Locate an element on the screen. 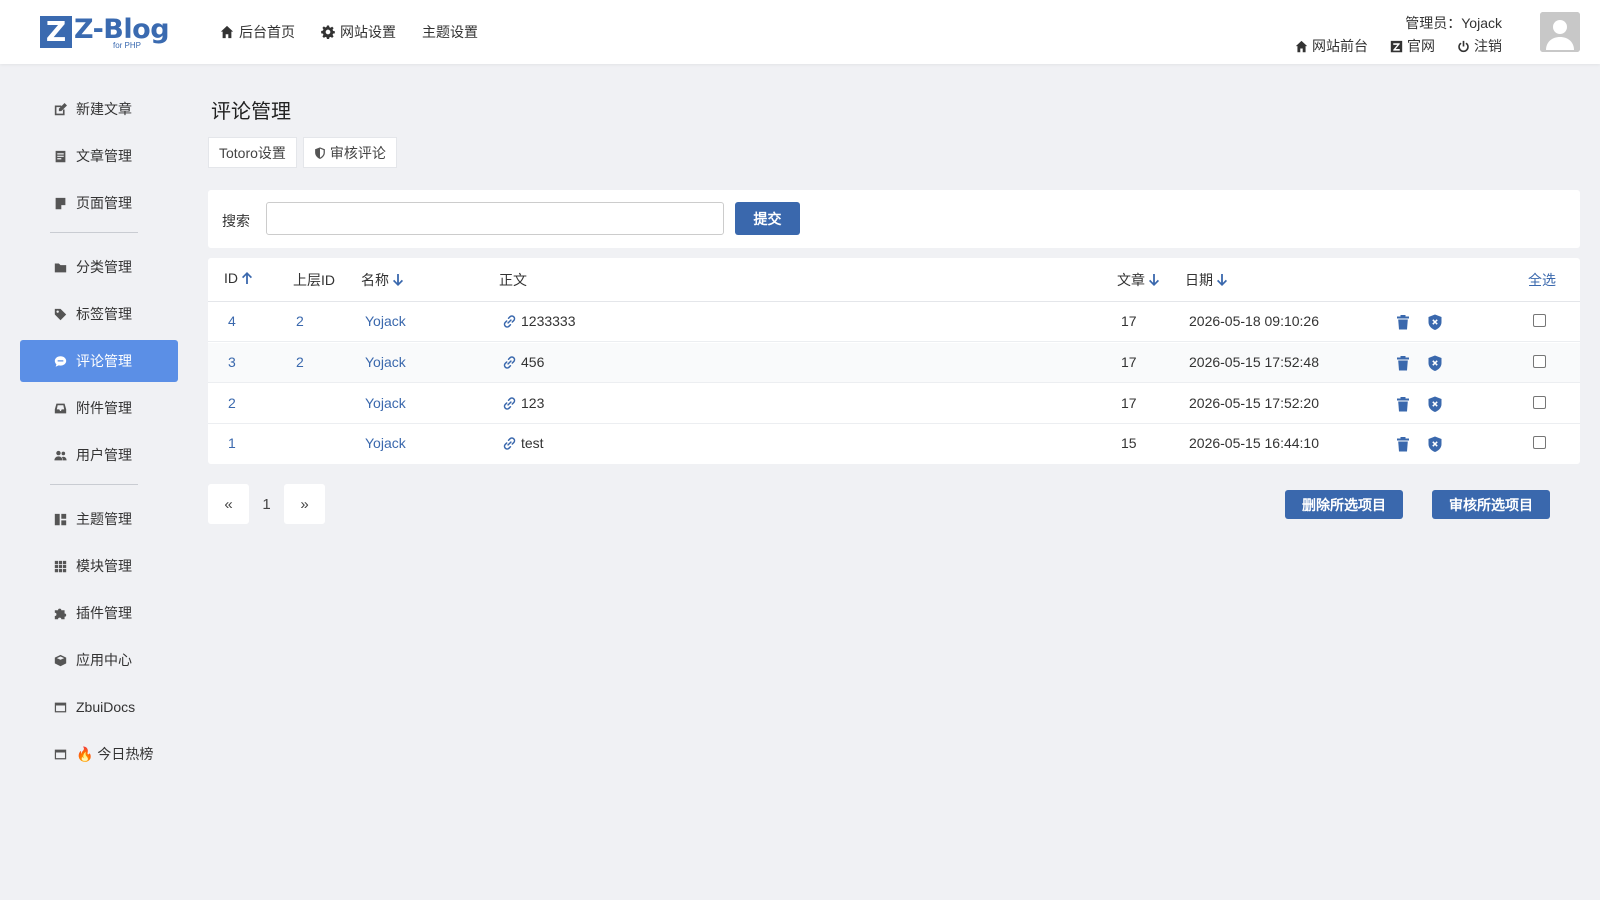 The width and height of the screenshot is (1600, 900). home-icon is located at coordinates (227, 32).